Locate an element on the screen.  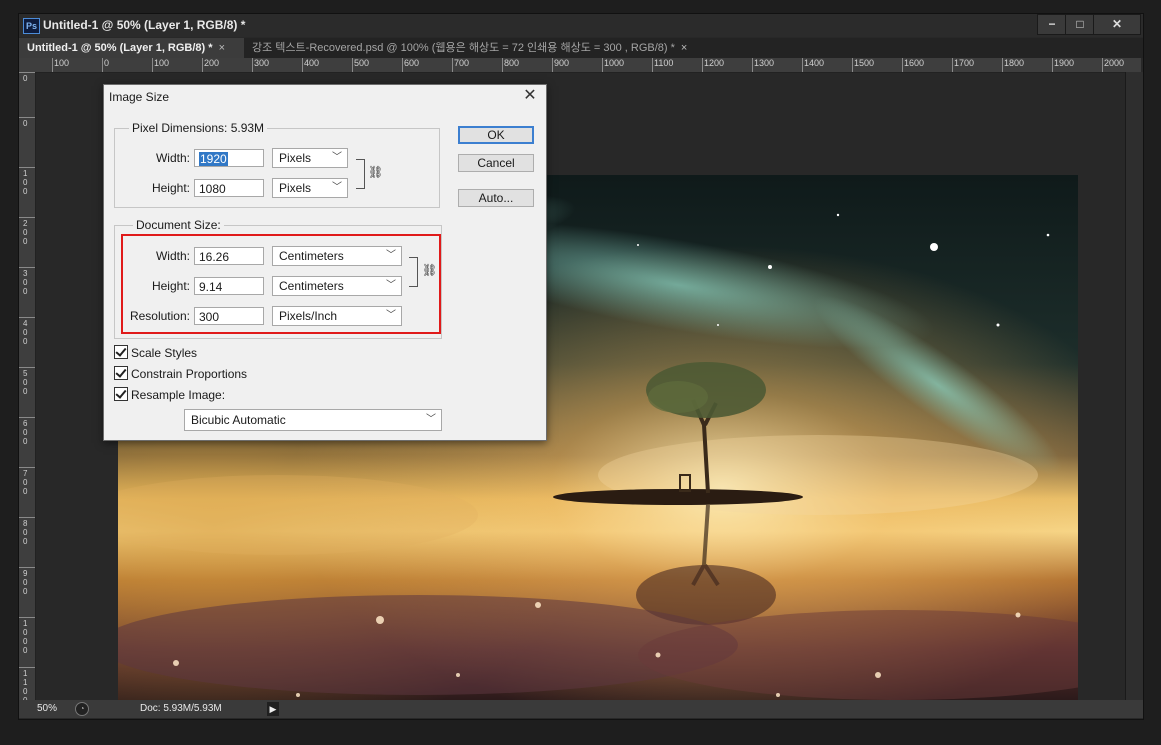
vertical-ruler: 0 0 100 200 300 400 500 600 700 800 900 1000 1100 is located at coordinates (27, 386).